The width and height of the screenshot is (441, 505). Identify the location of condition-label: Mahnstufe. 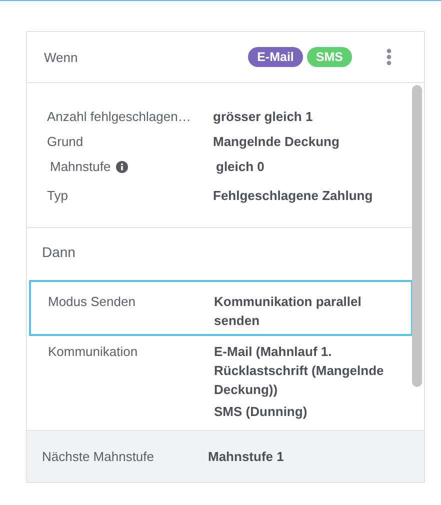
(80, 166).